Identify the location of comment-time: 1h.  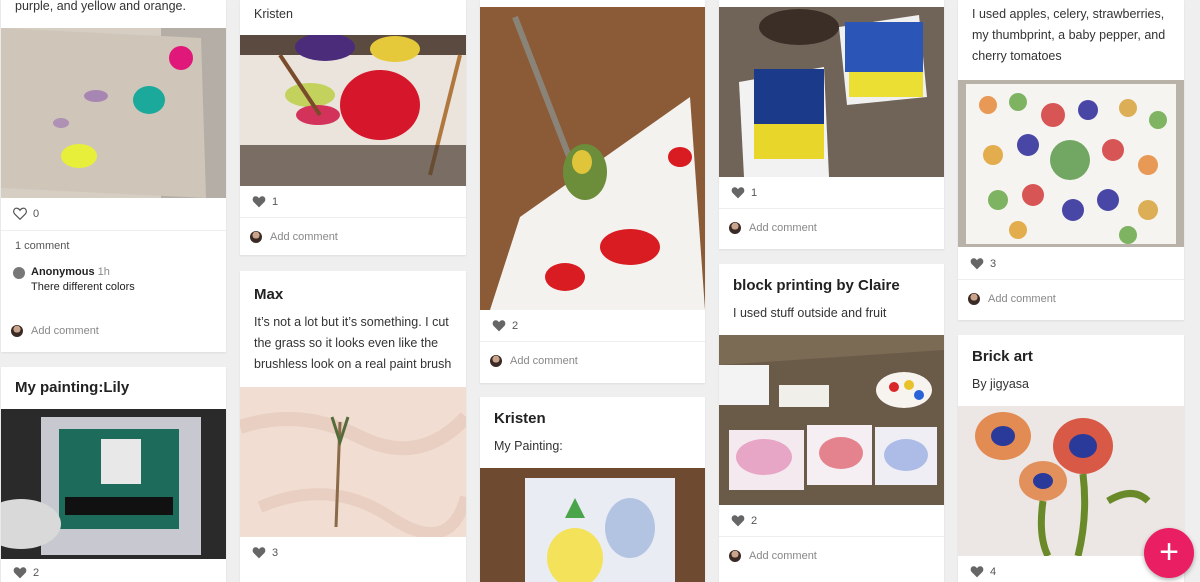
(103, 272).